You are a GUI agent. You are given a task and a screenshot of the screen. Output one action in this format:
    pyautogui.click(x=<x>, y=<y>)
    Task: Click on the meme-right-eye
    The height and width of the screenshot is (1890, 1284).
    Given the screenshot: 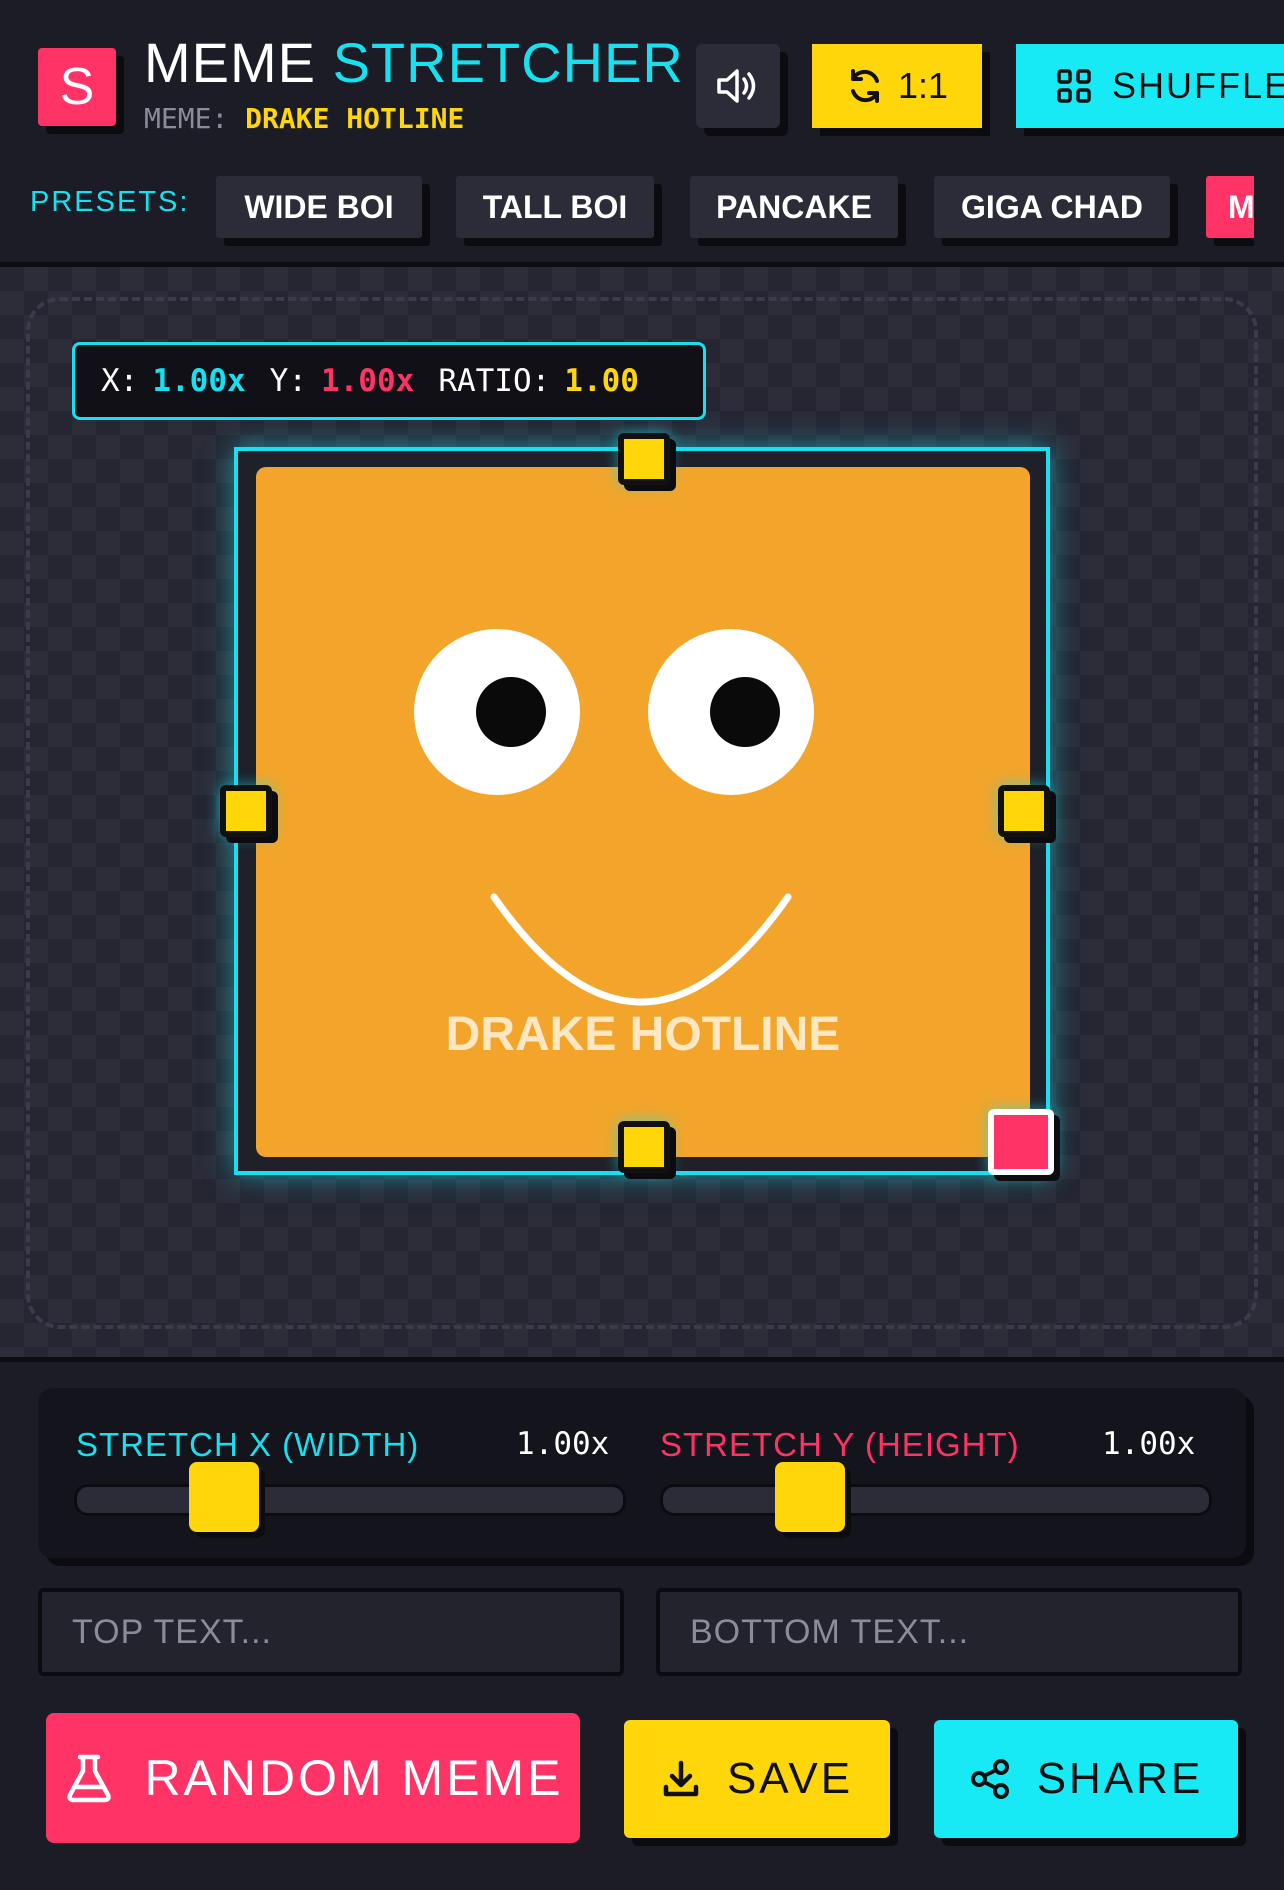 What is the action you would take?
    pyautogui.click(x=731, y=712)
    